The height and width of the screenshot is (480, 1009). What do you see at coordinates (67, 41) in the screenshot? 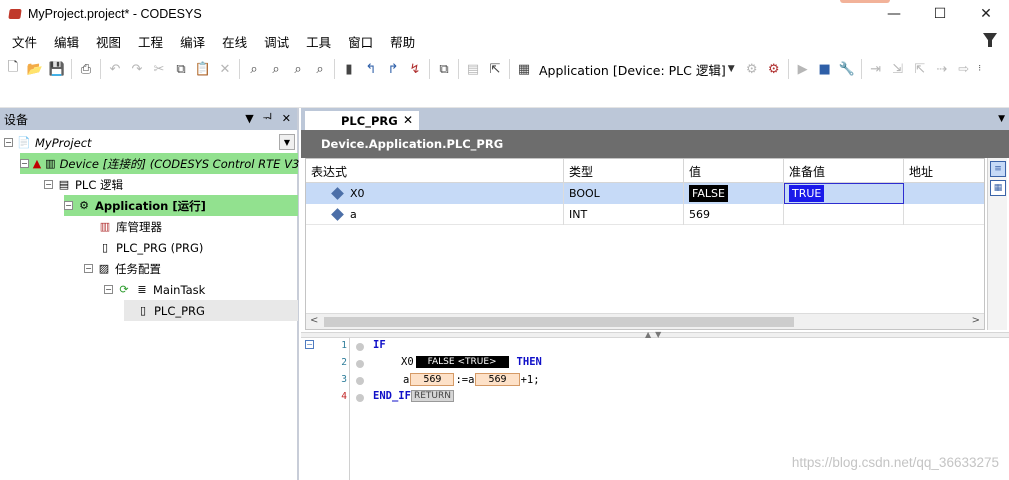
I see `menu-edit: 编辑` at bounding box center [67, 41].